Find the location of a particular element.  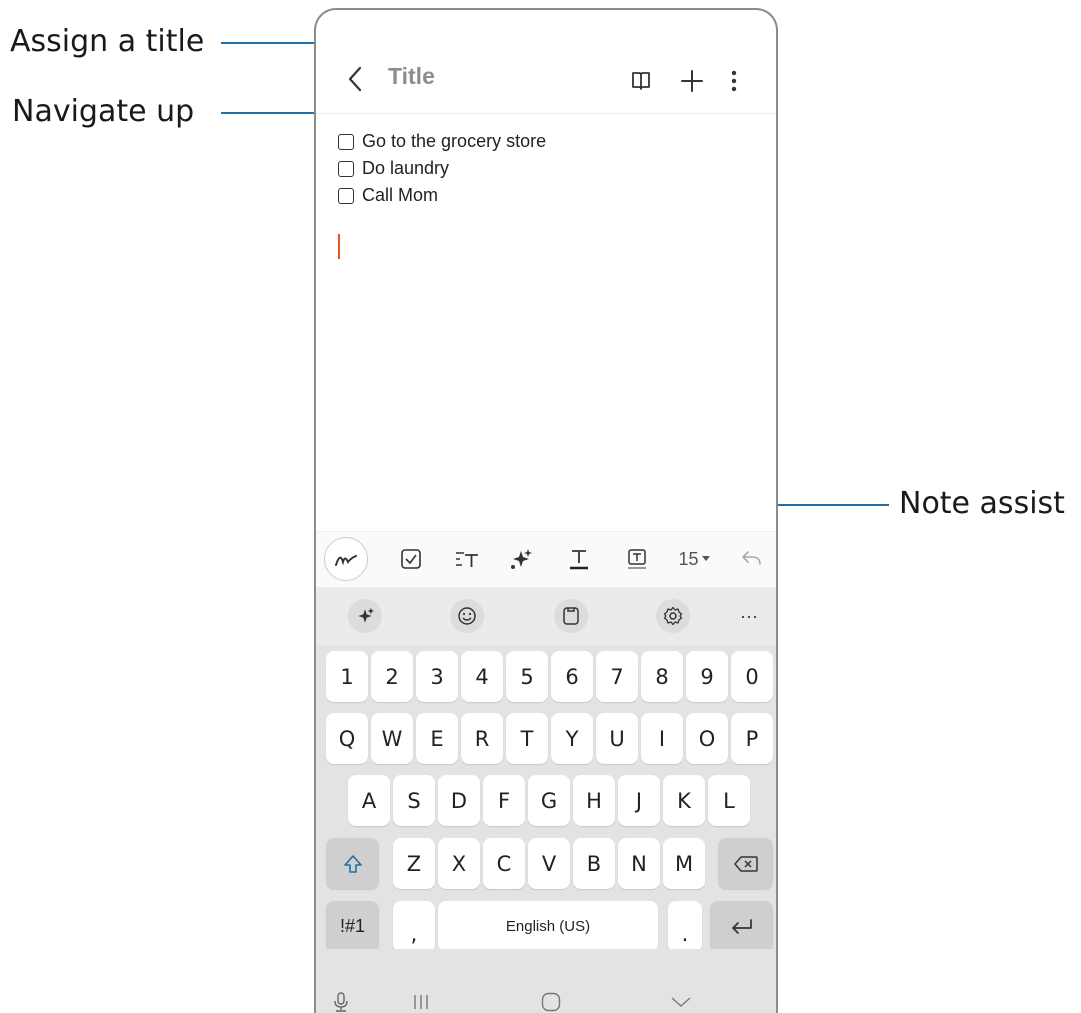

key: L is located at coordinates (729, 800).